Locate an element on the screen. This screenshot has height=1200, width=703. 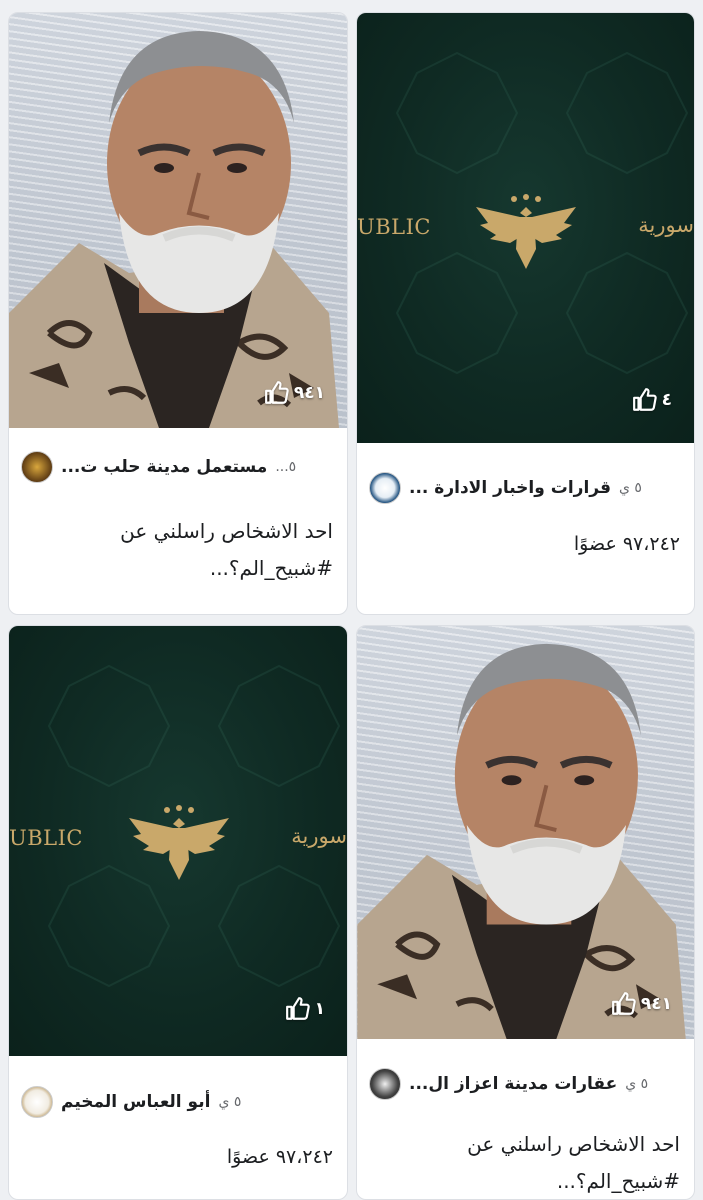
like-count-value: ١ is located at coordinates (319, 1009).